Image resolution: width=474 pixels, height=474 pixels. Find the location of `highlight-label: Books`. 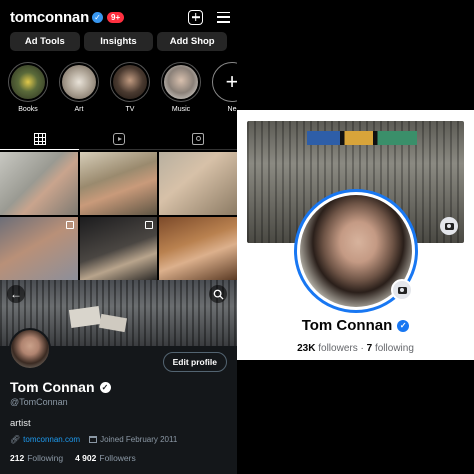

highlight-label: Books is located at coordinates (28, 109).